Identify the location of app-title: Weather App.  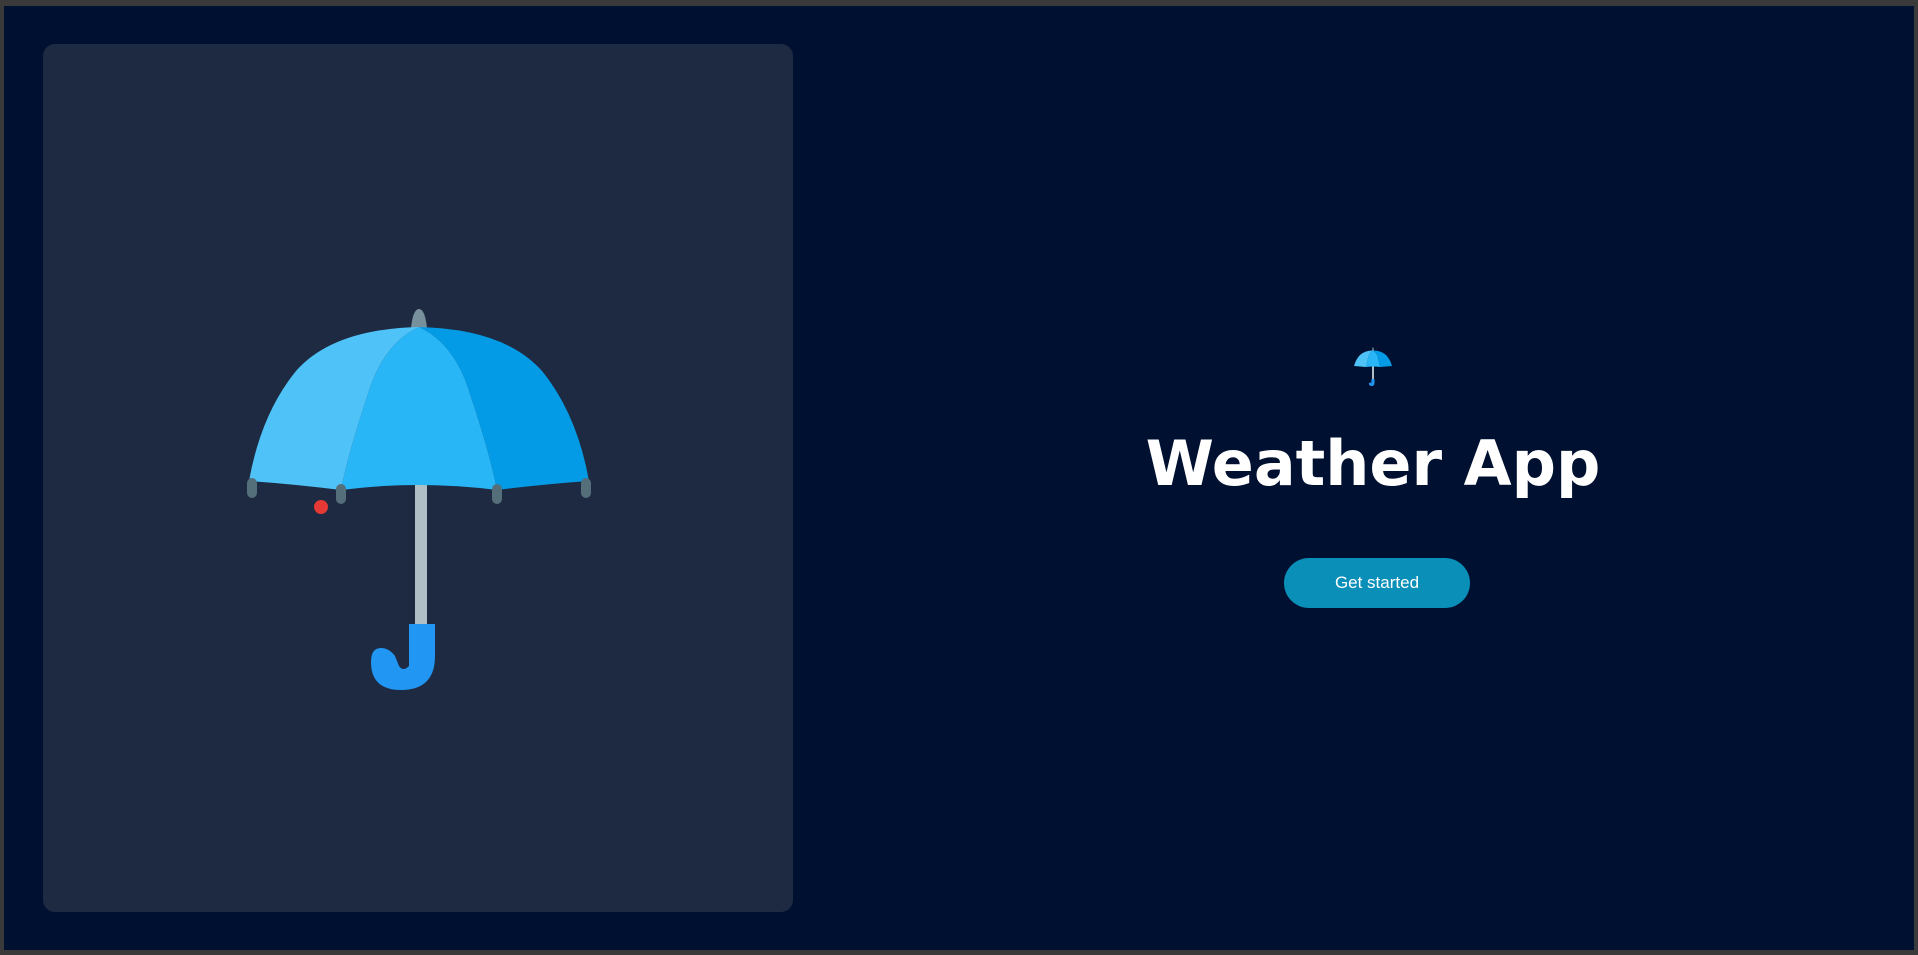
(1373, 463).